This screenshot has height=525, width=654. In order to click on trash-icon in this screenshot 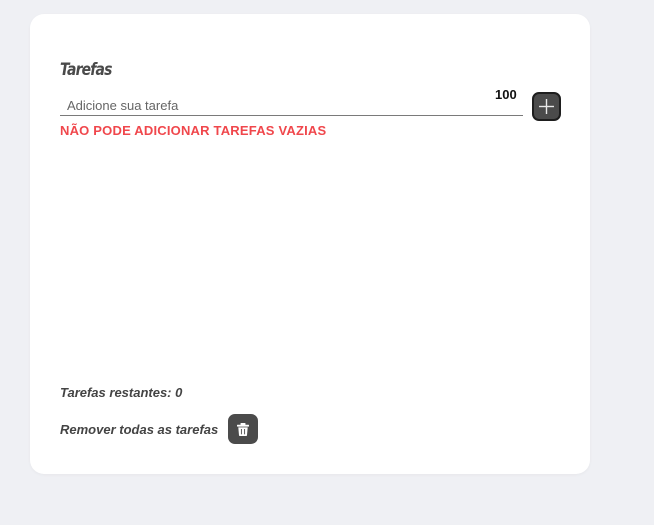, I will do `click(243, 429)`.